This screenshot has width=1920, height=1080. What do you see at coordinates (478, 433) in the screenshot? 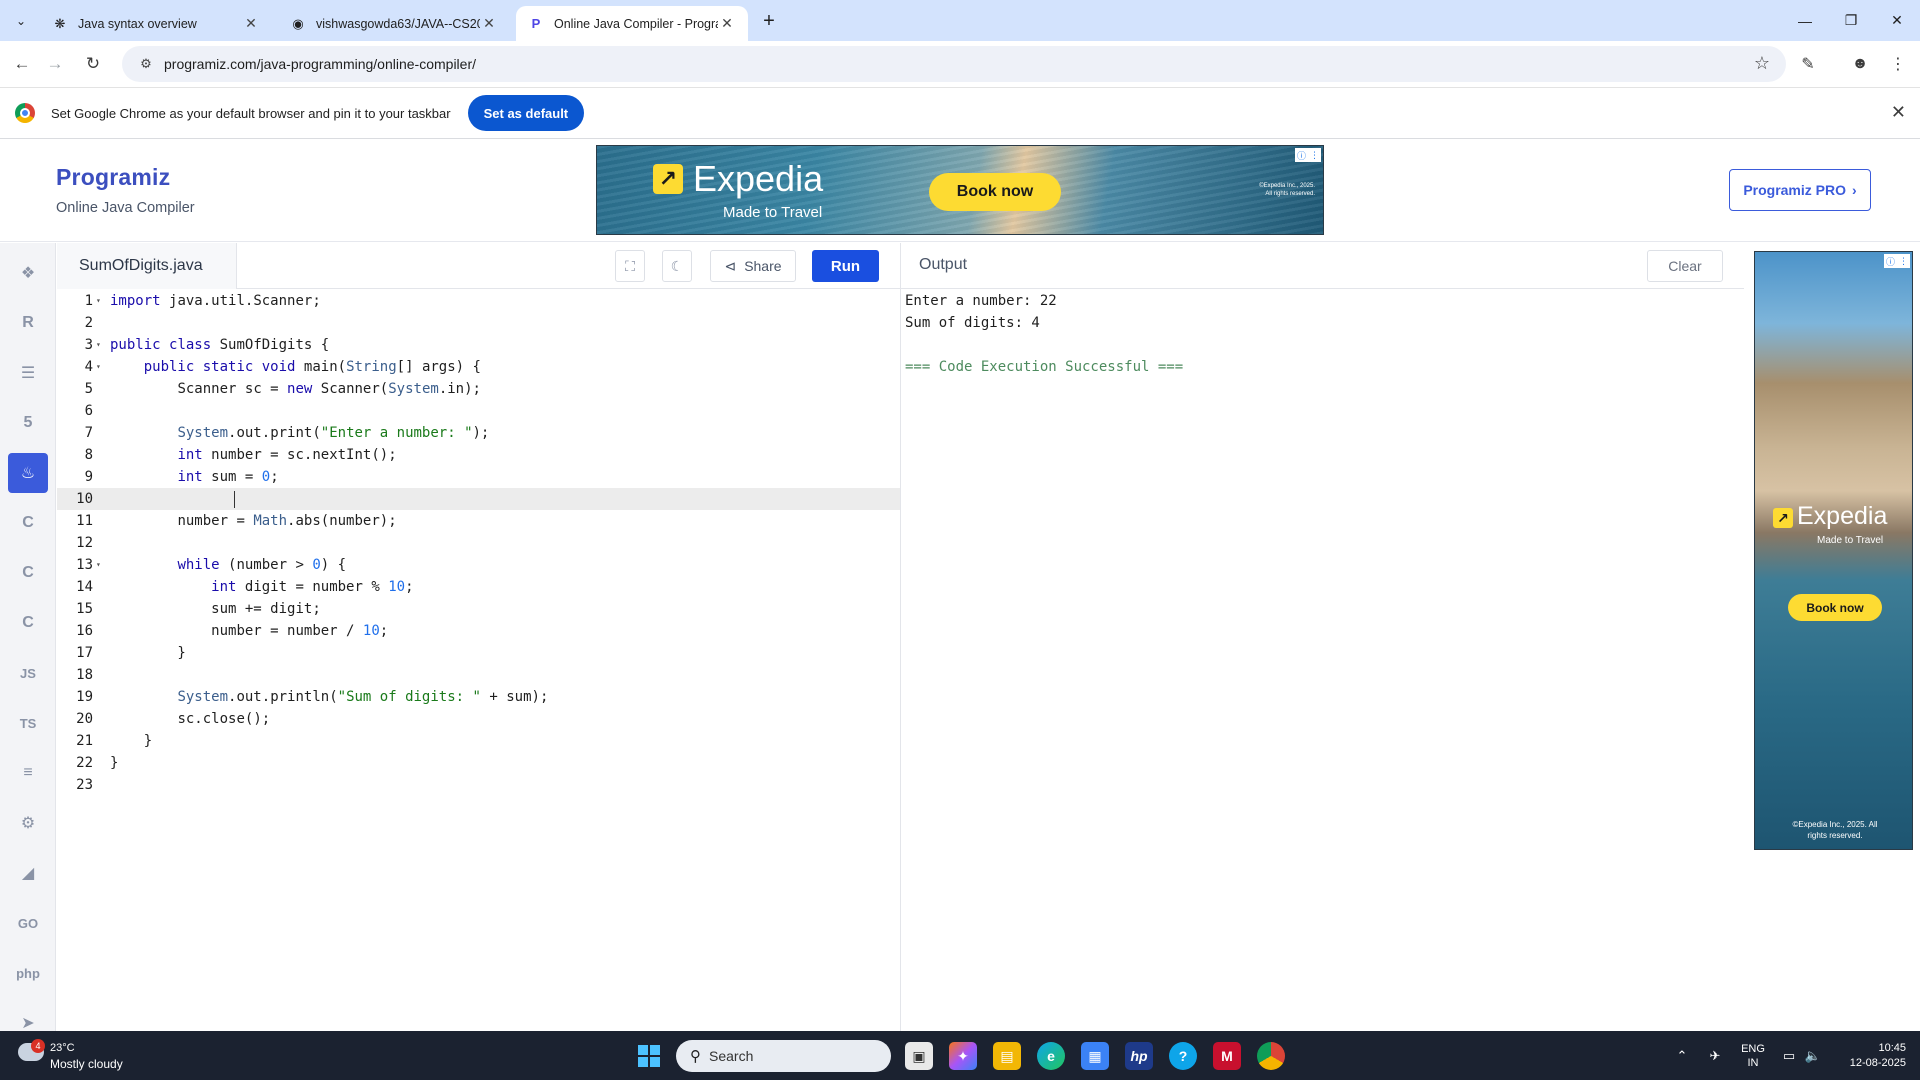
I see `code-line: 7 System.out.print("Enter a number: ");` at bounding box center [478, 433].